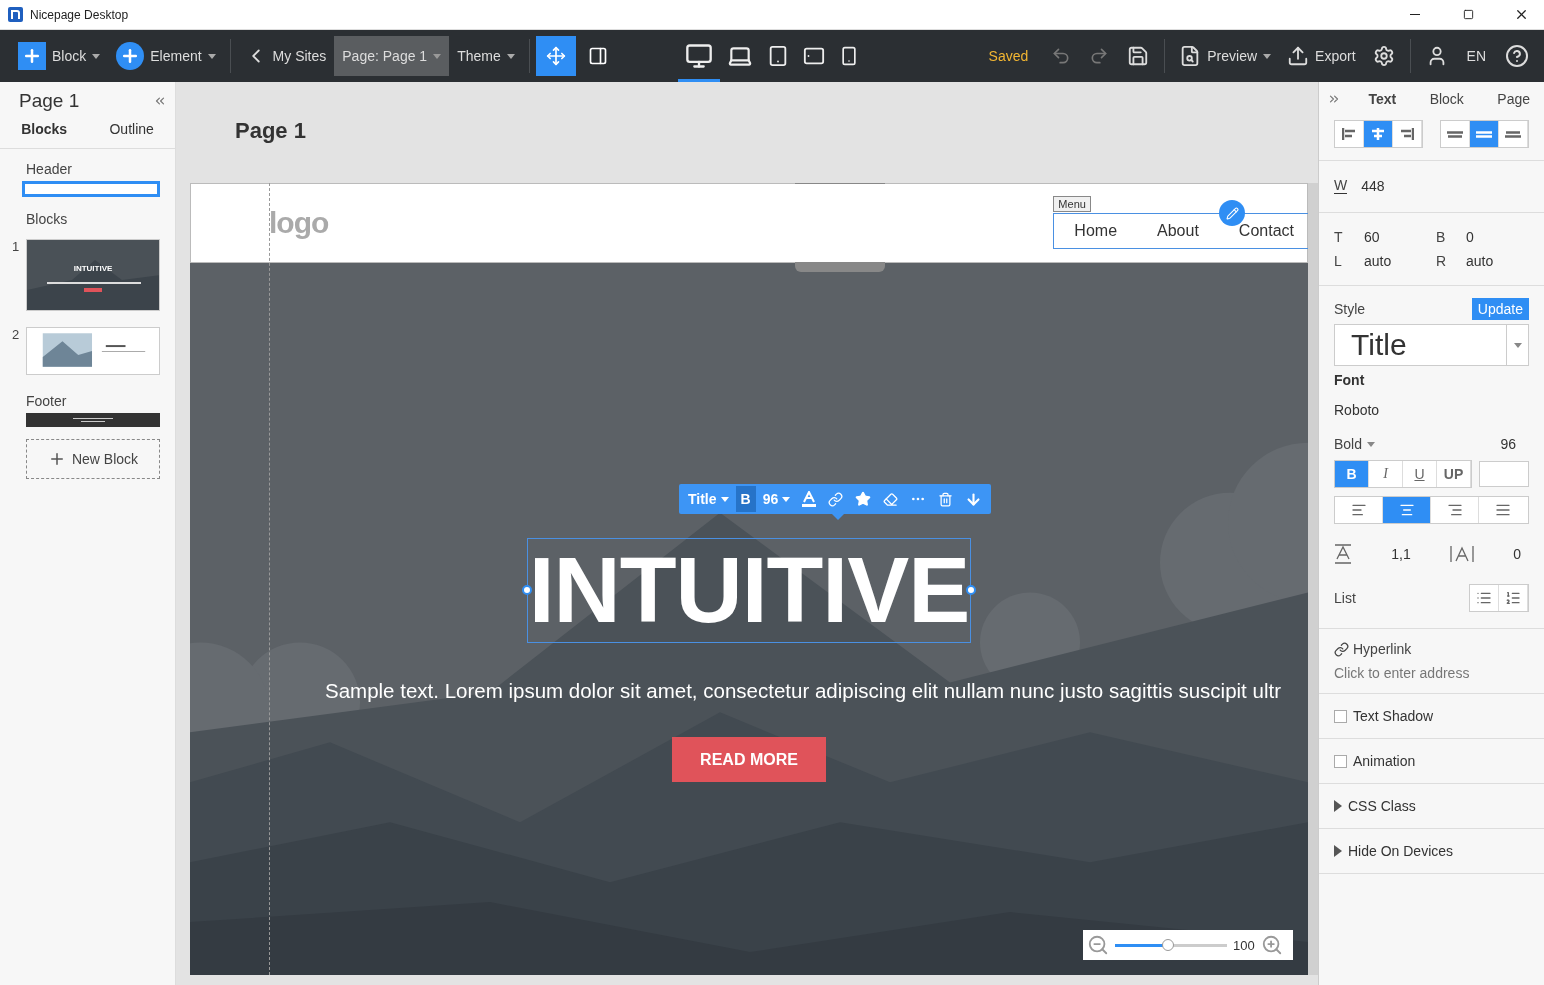 Image resolution: width=1544 pixels, height=985 pixels. What do you see at coordinates (1350, 309) in the screenshot?
I see `style-label: Style` at bounding box center [1350, 309].